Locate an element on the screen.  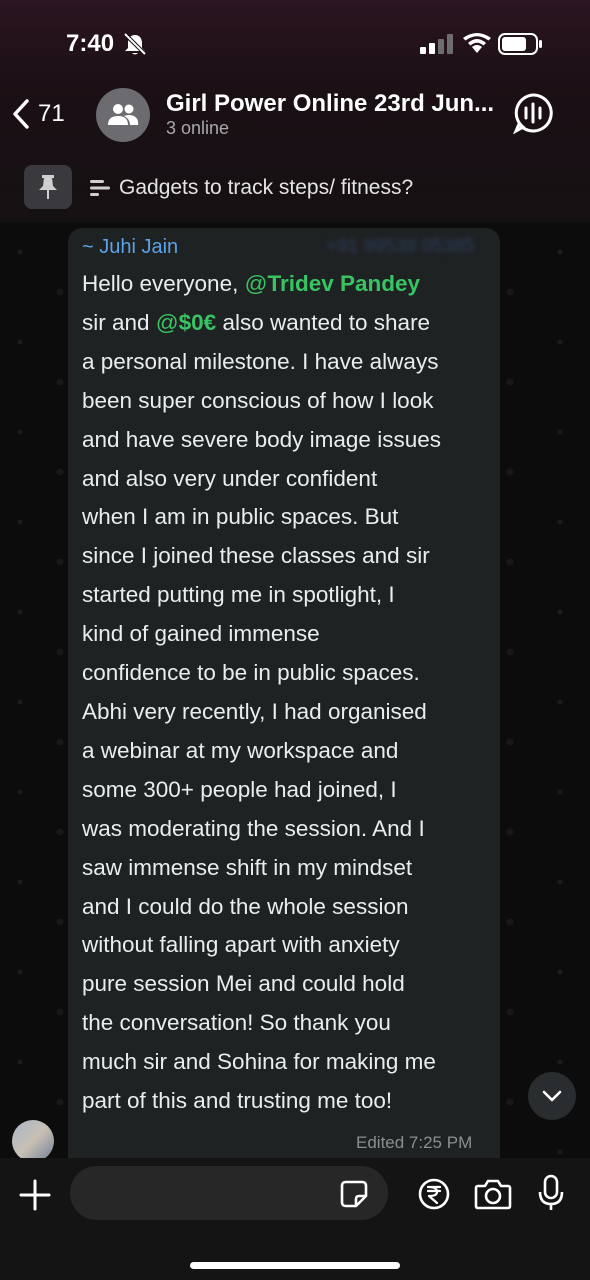
message-line: a personal milestone. I have always is located at coordinates (260, 361).